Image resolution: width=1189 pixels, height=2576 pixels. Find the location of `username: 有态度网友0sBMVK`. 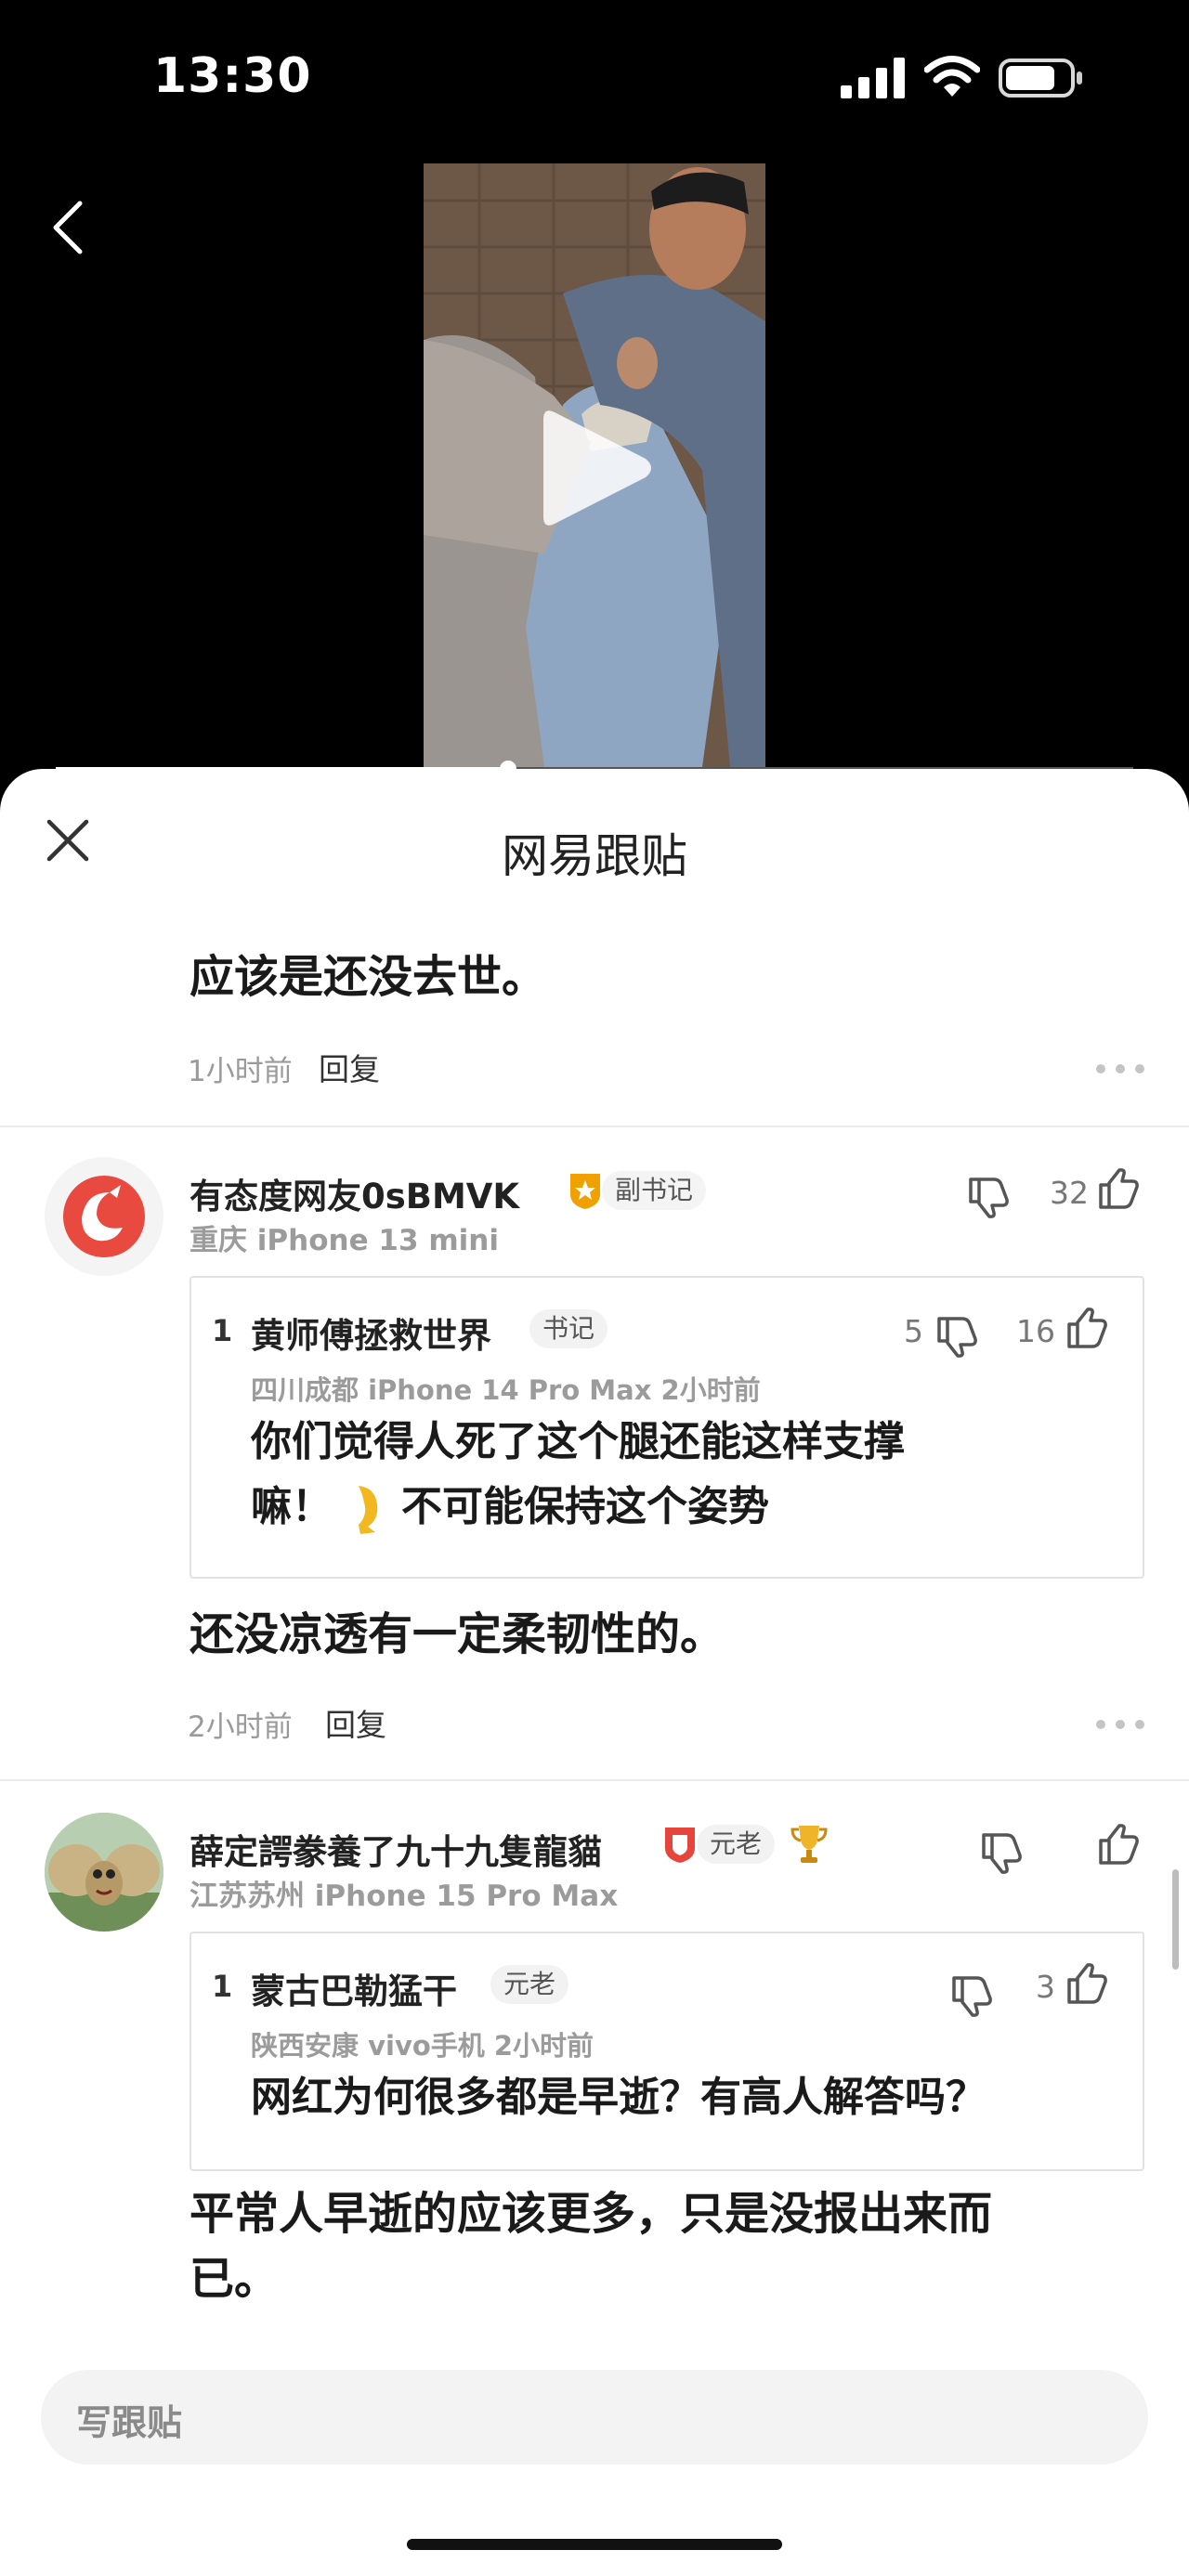

username: 有态度网友0sBMVK is located at coordinates (354, 1193).